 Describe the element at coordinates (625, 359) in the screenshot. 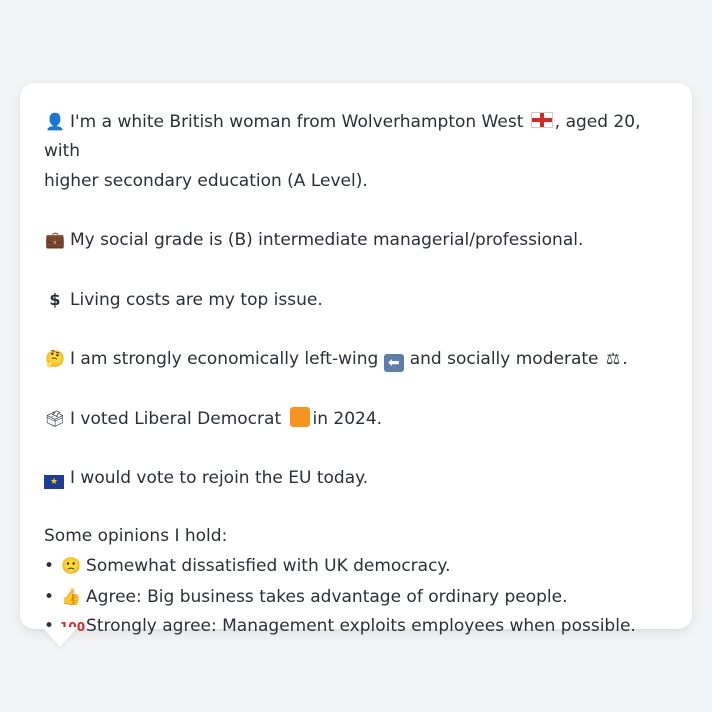

I see `ideology-period: .` at that location.